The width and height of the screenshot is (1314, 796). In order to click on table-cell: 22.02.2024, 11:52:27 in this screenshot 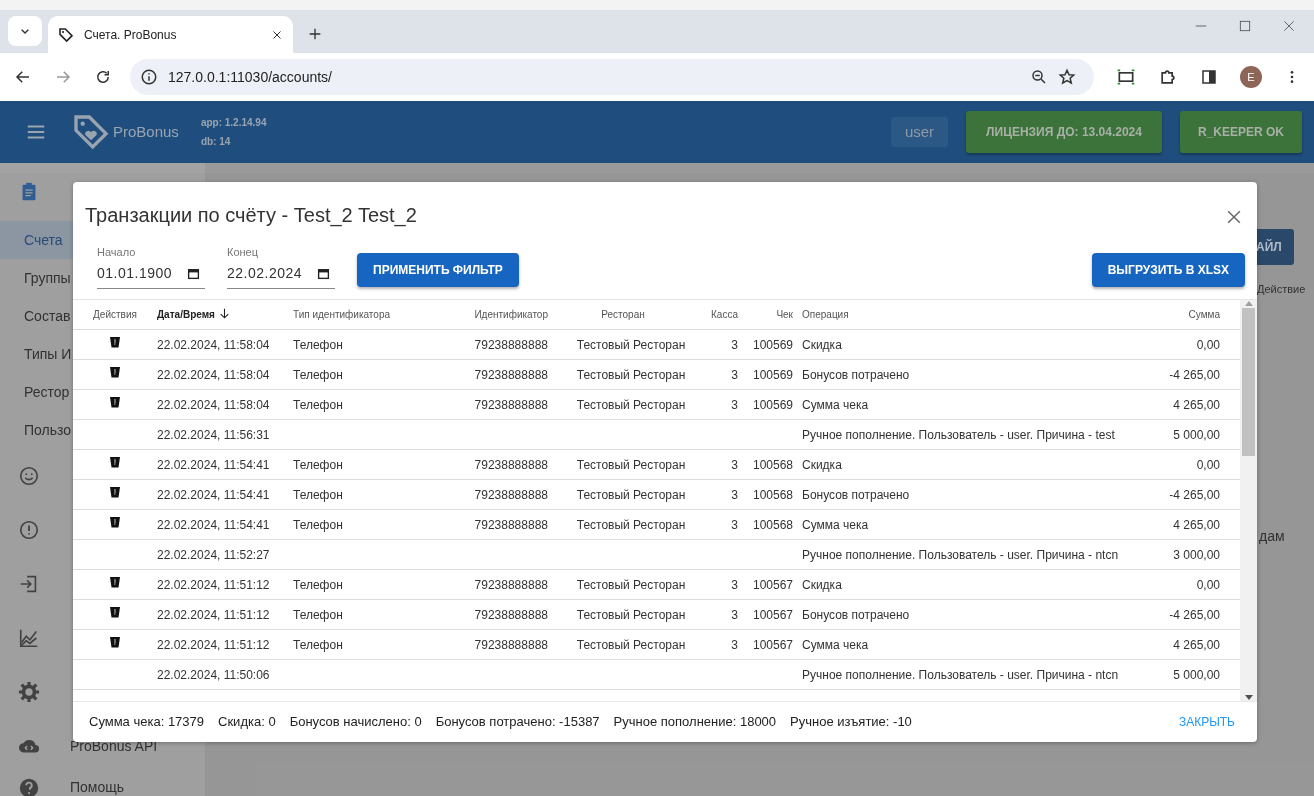, I will do `click(213, 554)`.